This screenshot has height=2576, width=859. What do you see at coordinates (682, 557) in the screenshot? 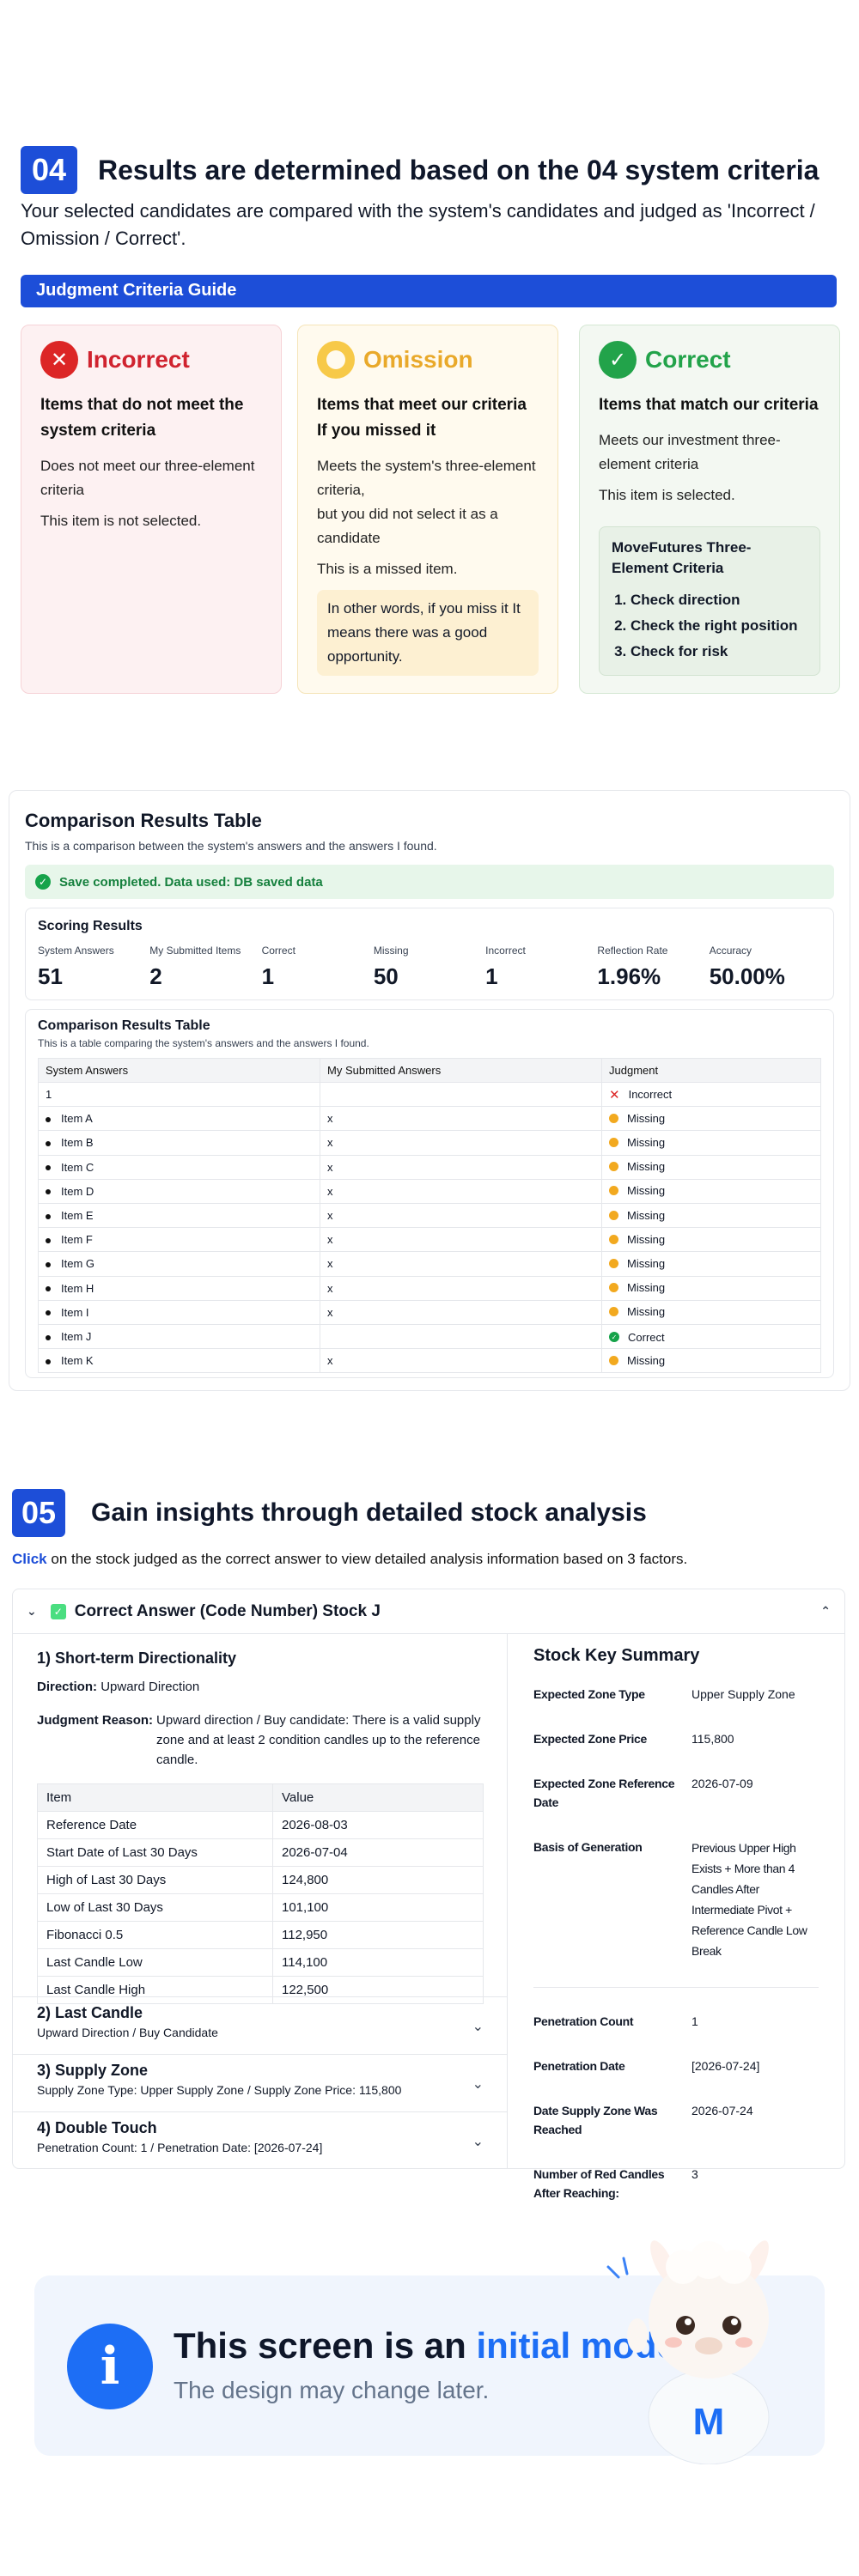
I see `criteria-title: MoveFutures Three-Element Criteria` at bounding box center [682, 557].